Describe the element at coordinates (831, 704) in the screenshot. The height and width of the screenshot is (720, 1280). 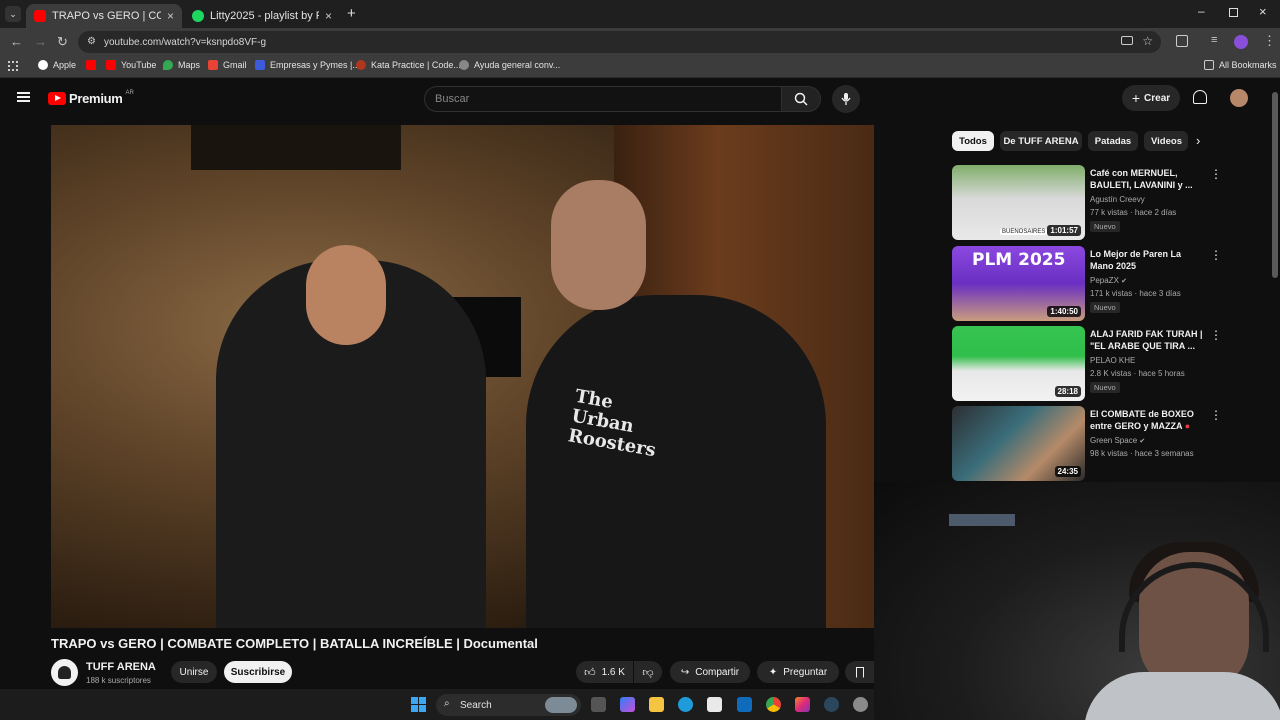
I see `steam-icon` at that location.